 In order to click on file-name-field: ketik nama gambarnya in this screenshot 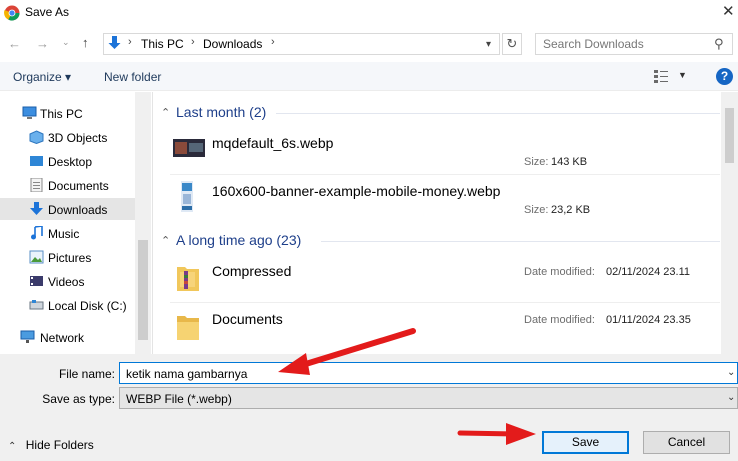, I will do `click(428, 373)`.